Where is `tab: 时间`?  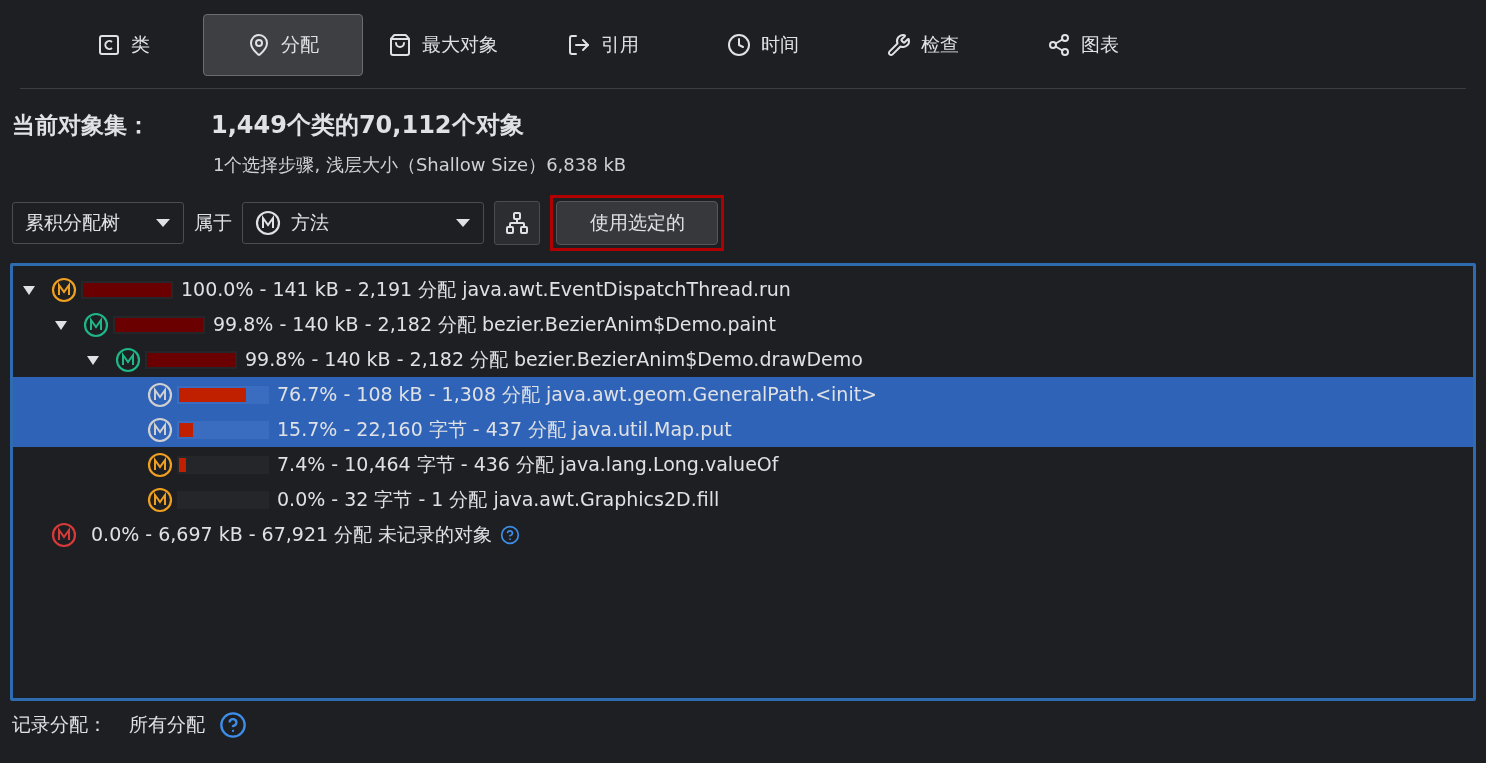
tab: 时间 is located at coordinates (763, 45).